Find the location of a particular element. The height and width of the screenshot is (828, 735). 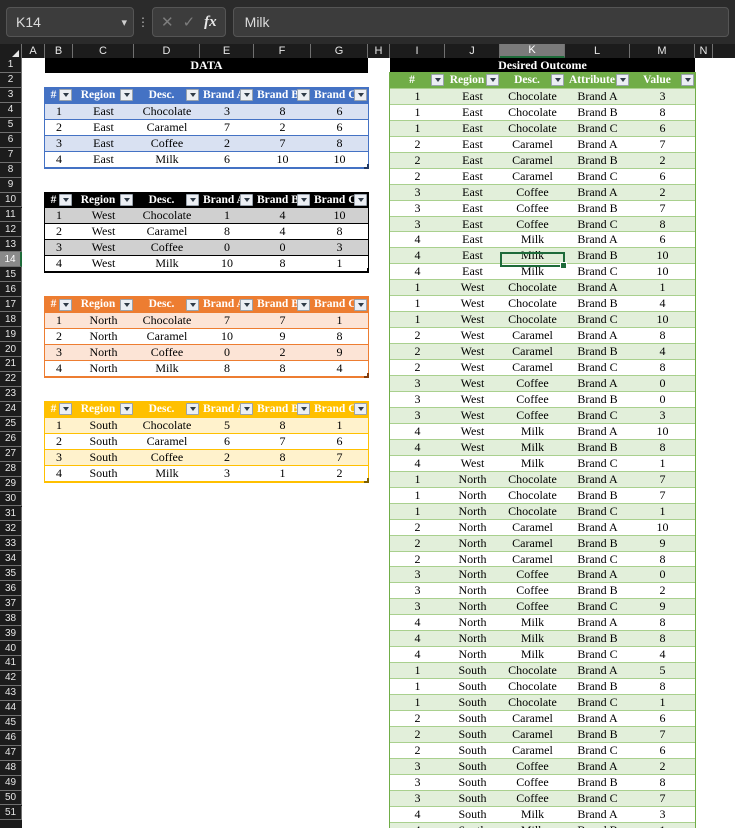

table-row: 4 East Milk 6 10 10 is located at coordinates (206, 159).